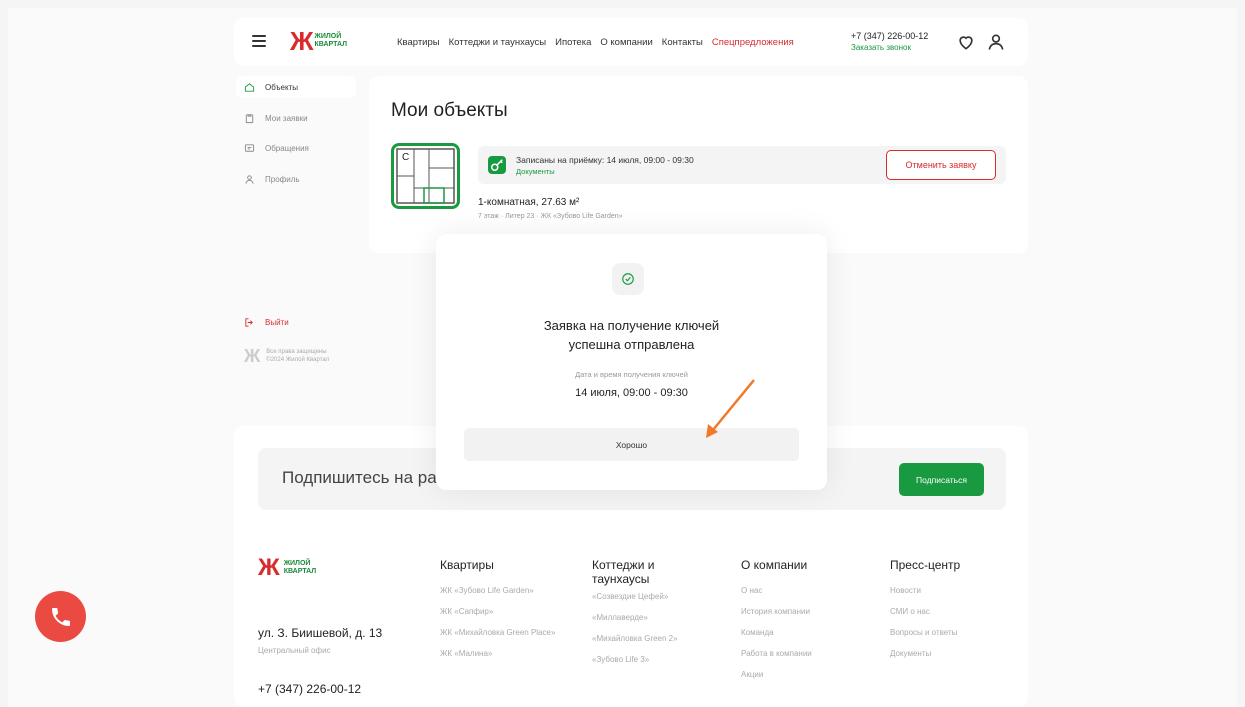  What do you see at coordinates (730, 408) in the screenshot?
I see `annotation-arrow-icon` at bounding box center [730, 408].